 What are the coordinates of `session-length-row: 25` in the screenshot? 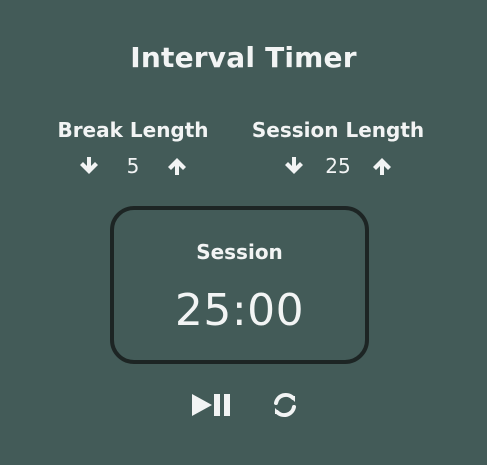 It's located at (338, 166).